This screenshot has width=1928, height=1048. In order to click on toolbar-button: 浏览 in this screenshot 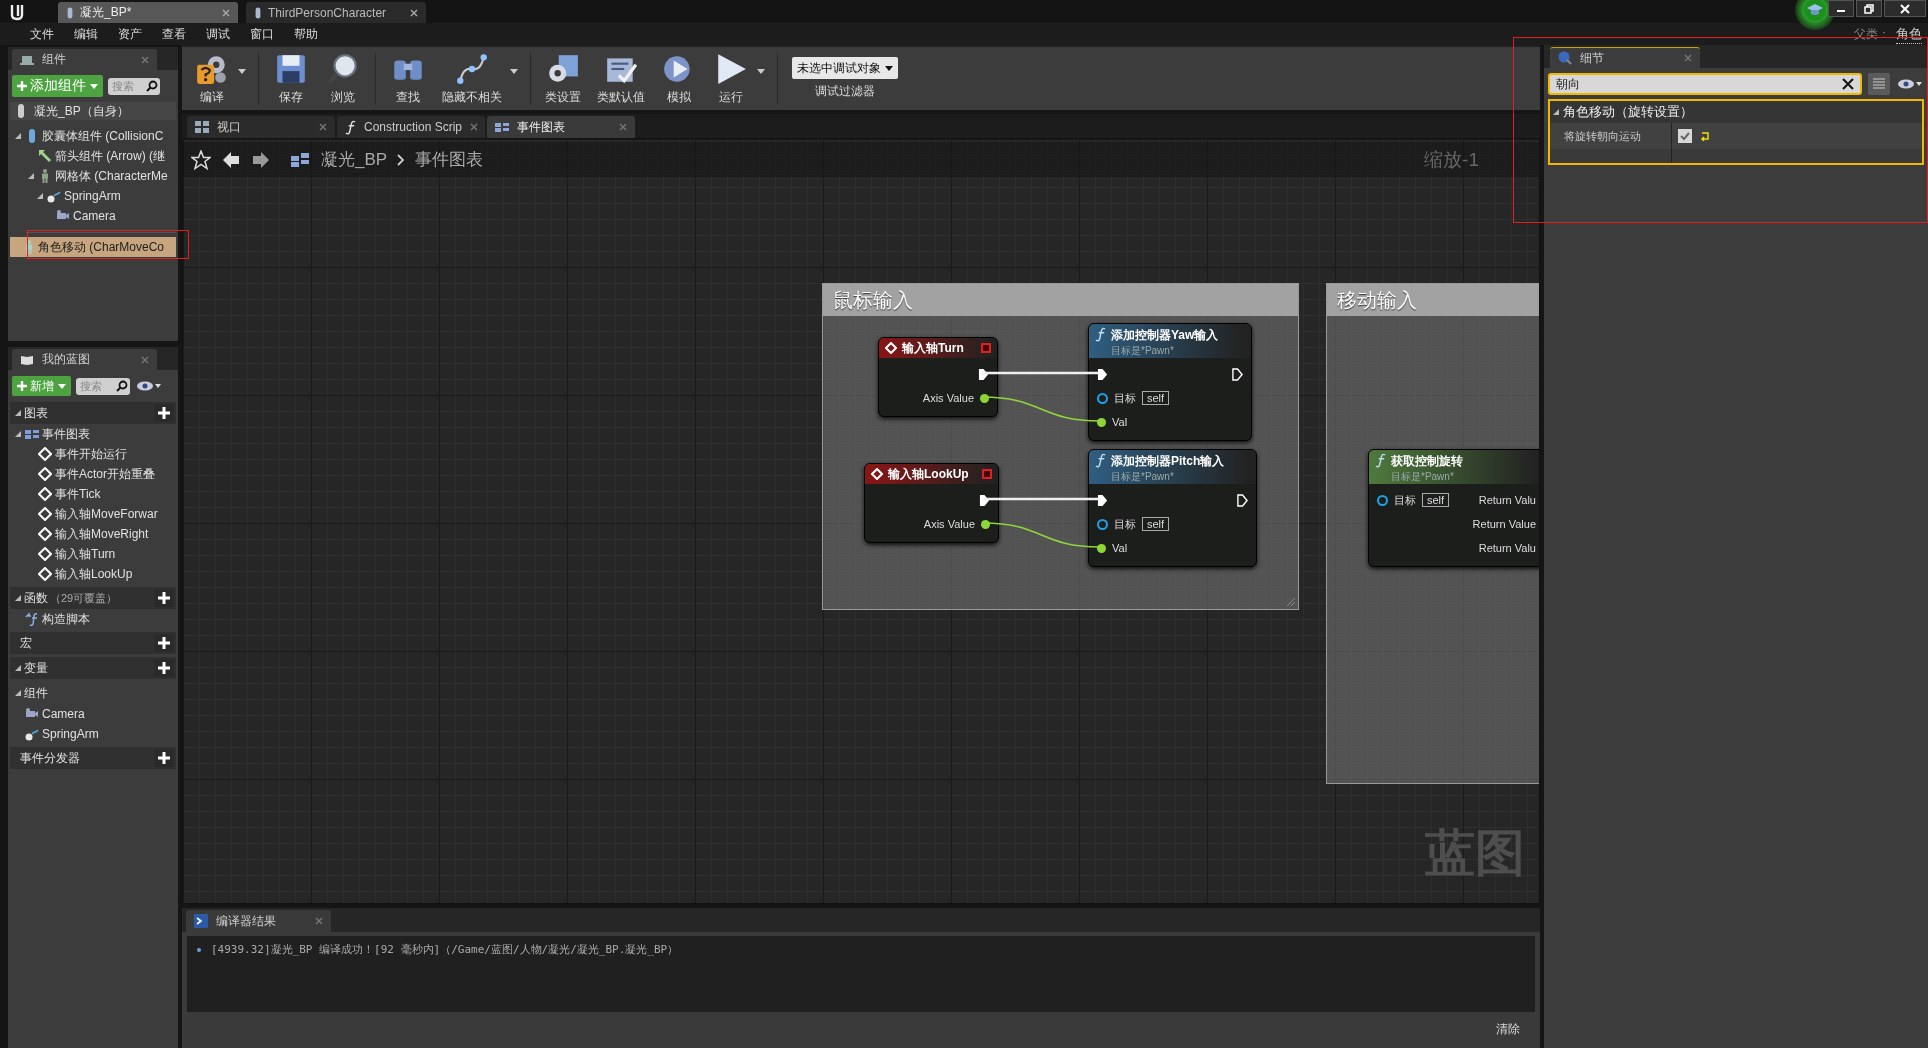, I will do `click(343, 78)`.